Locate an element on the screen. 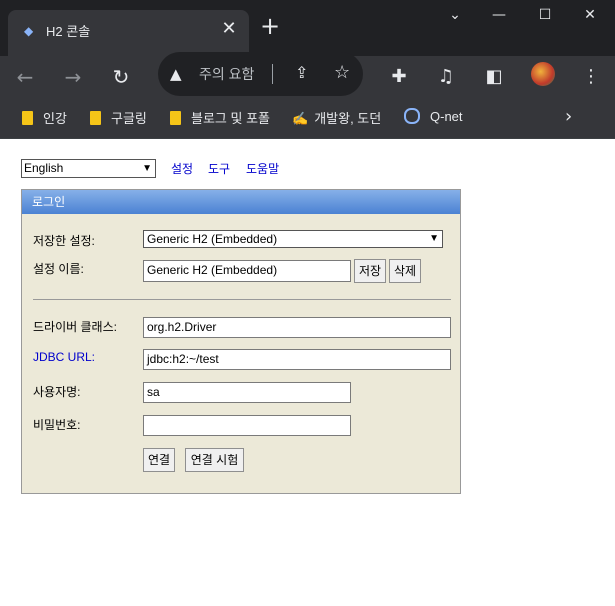 The width and height of the screenshot is (615, 606). bookmark-folder-googling: 구글링 is located at coordinates (118, 117).